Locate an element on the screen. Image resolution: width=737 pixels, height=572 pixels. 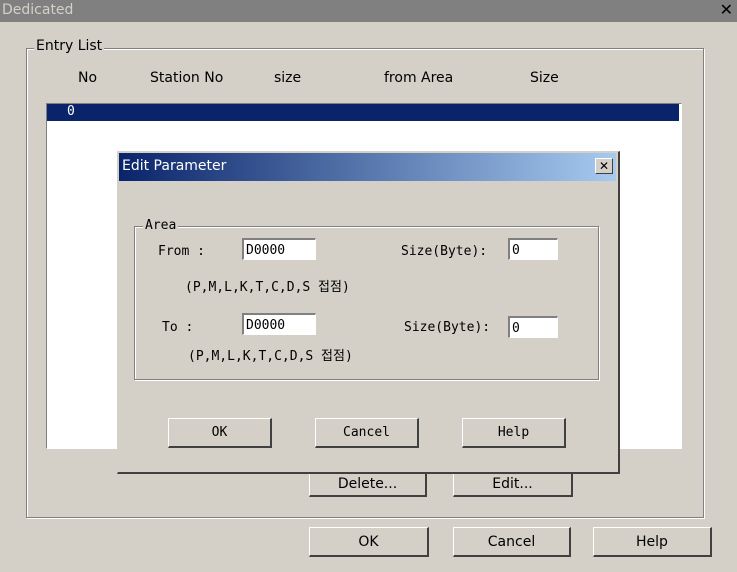
window-close-icon: ✕ is located at coordinates (726, 9).